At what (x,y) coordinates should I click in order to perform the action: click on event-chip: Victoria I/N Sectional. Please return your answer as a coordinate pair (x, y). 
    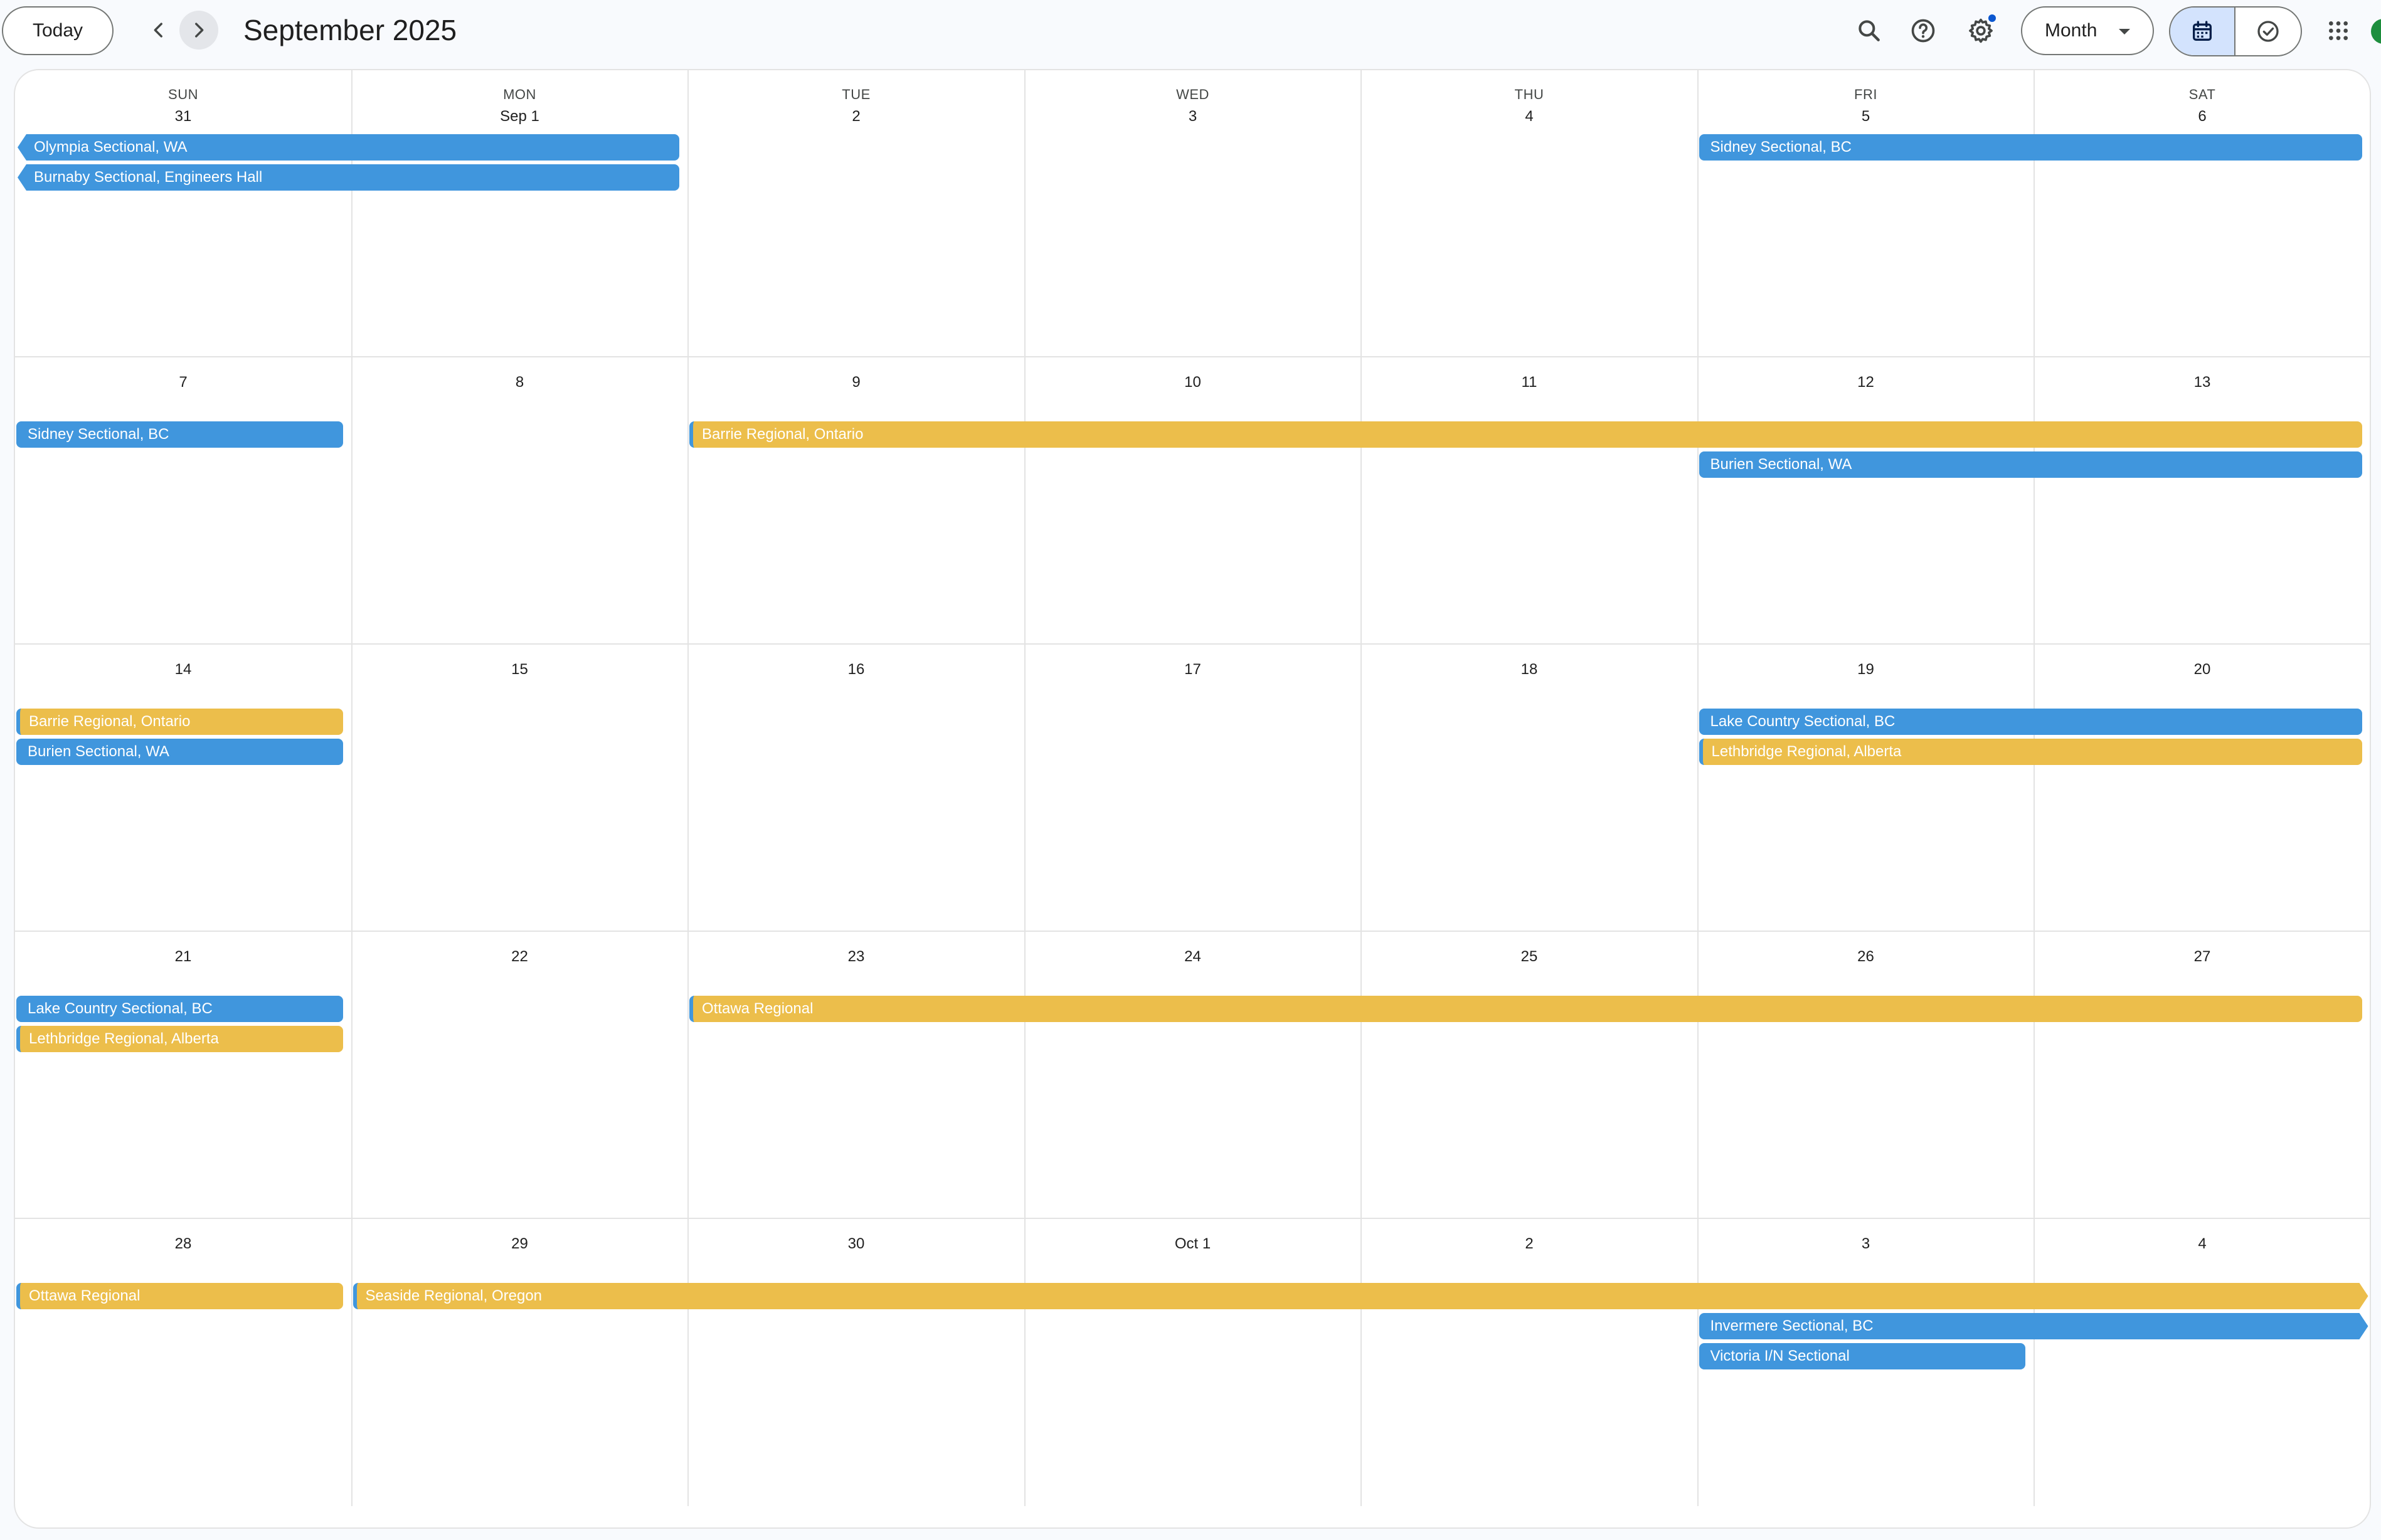
    Looking at the image, I should click on (1862, 1356).